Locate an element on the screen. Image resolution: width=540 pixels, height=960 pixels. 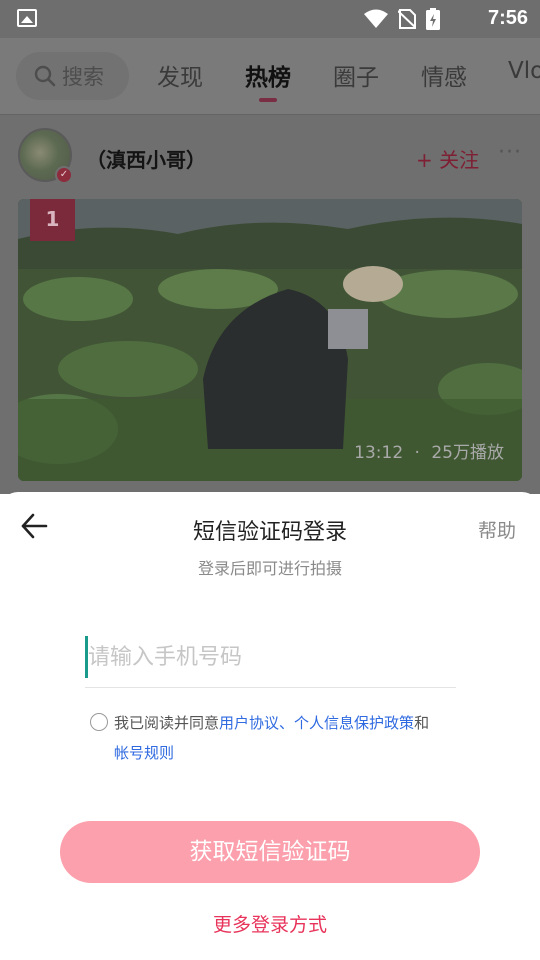
video-duration: 13:12 is located at coordinates (379, 453).